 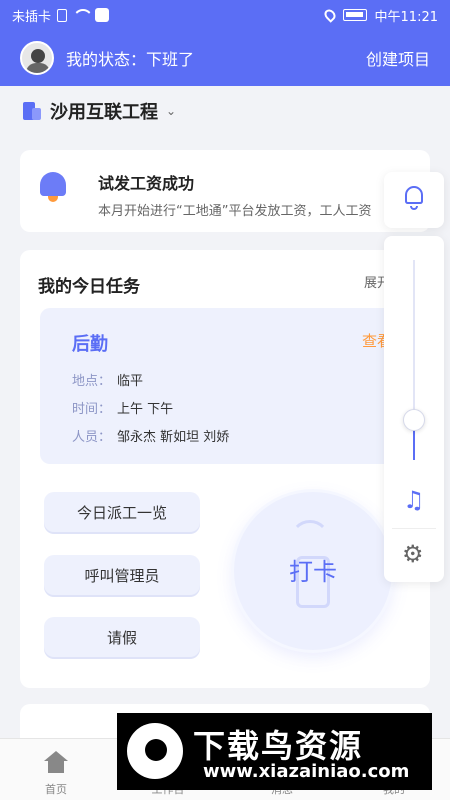 I want to click on status-right: 中午11:21, so click(x=379, y=15).